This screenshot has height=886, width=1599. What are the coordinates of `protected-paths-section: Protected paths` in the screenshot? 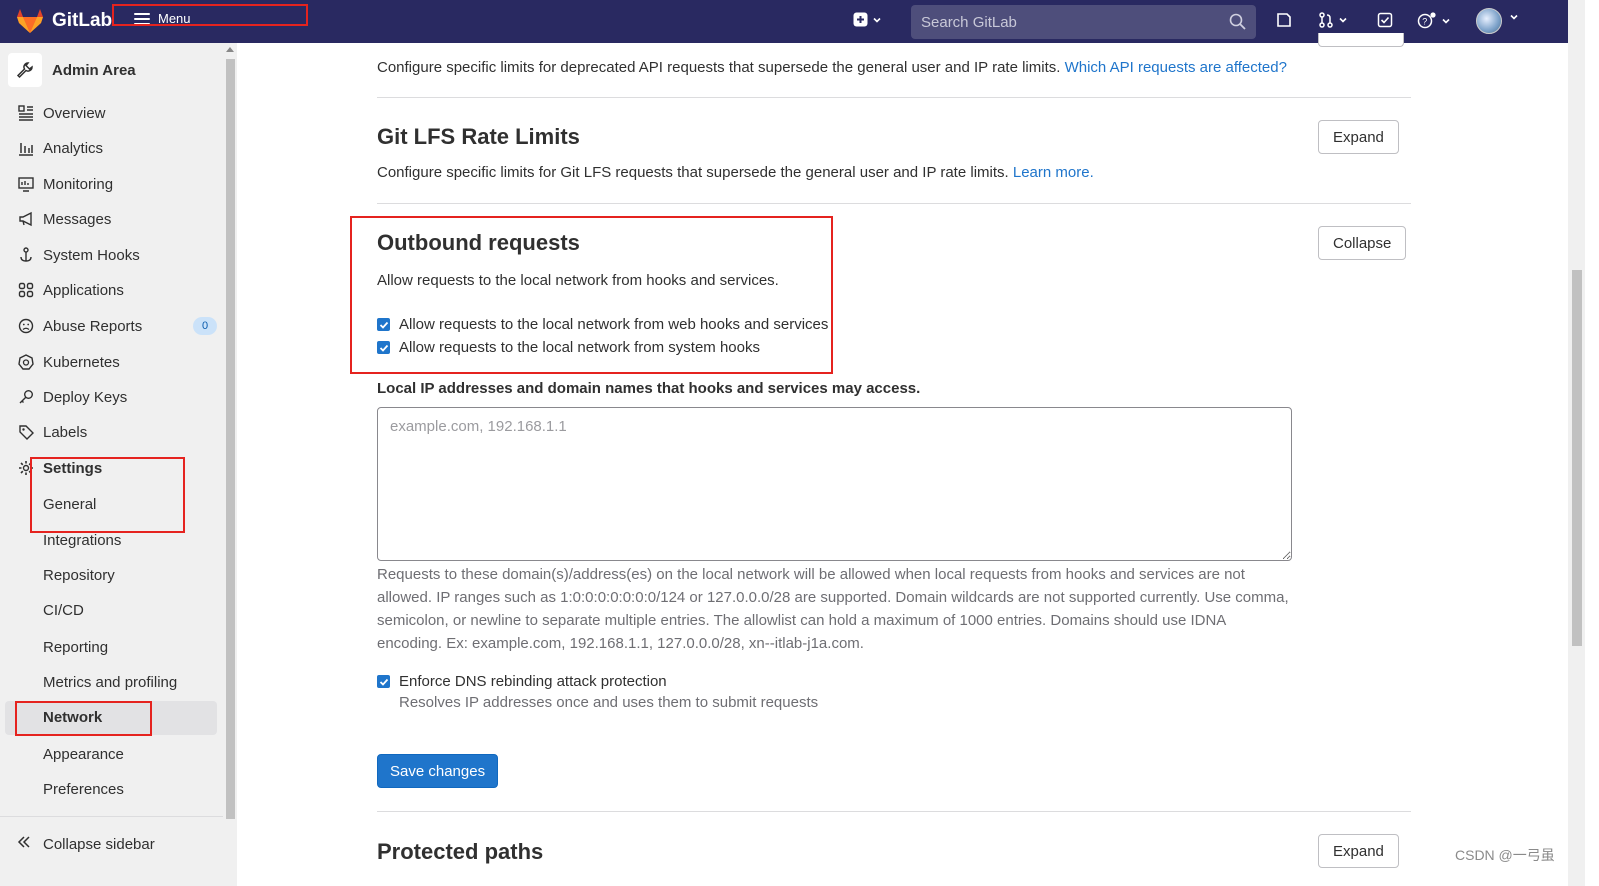 It's located at (894, 852).